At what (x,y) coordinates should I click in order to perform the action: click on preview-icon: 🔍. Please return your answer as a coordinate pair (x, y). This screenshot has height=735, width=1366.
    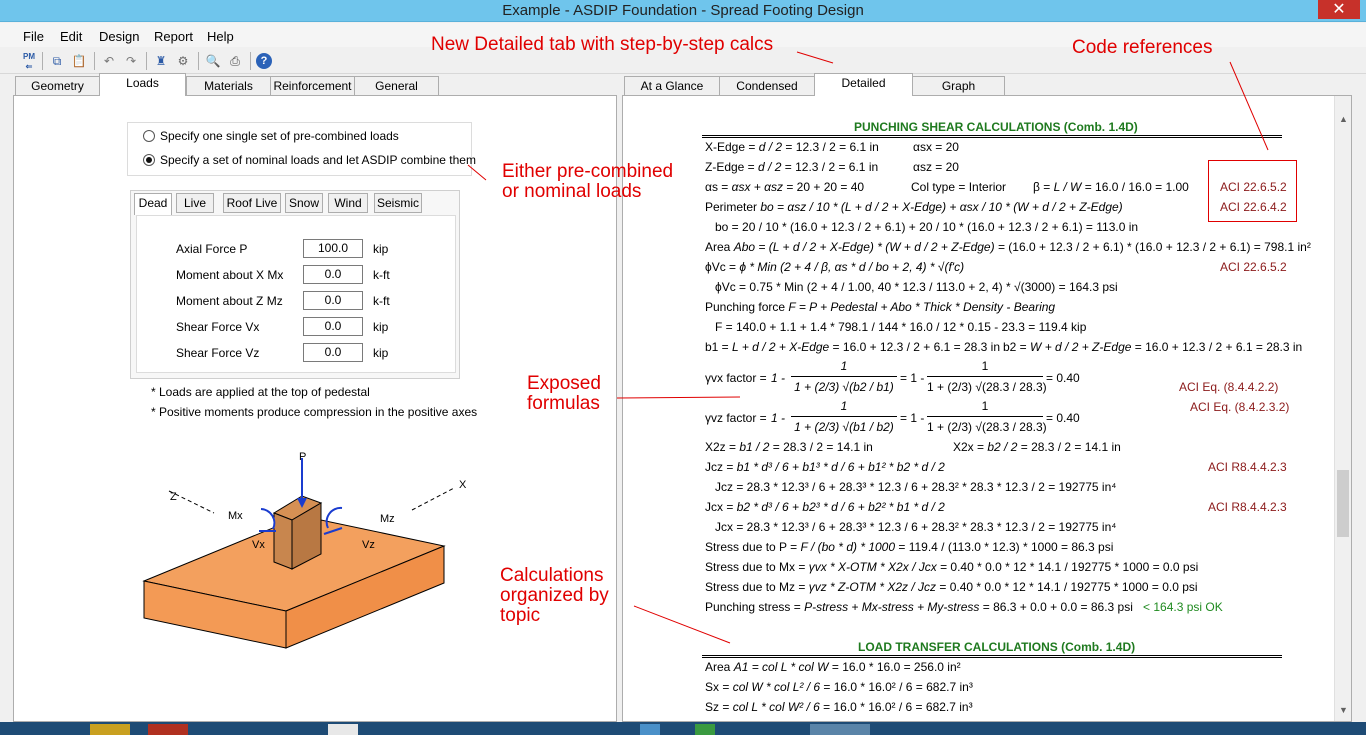
    Looking at the image, I should click on (213, 61).